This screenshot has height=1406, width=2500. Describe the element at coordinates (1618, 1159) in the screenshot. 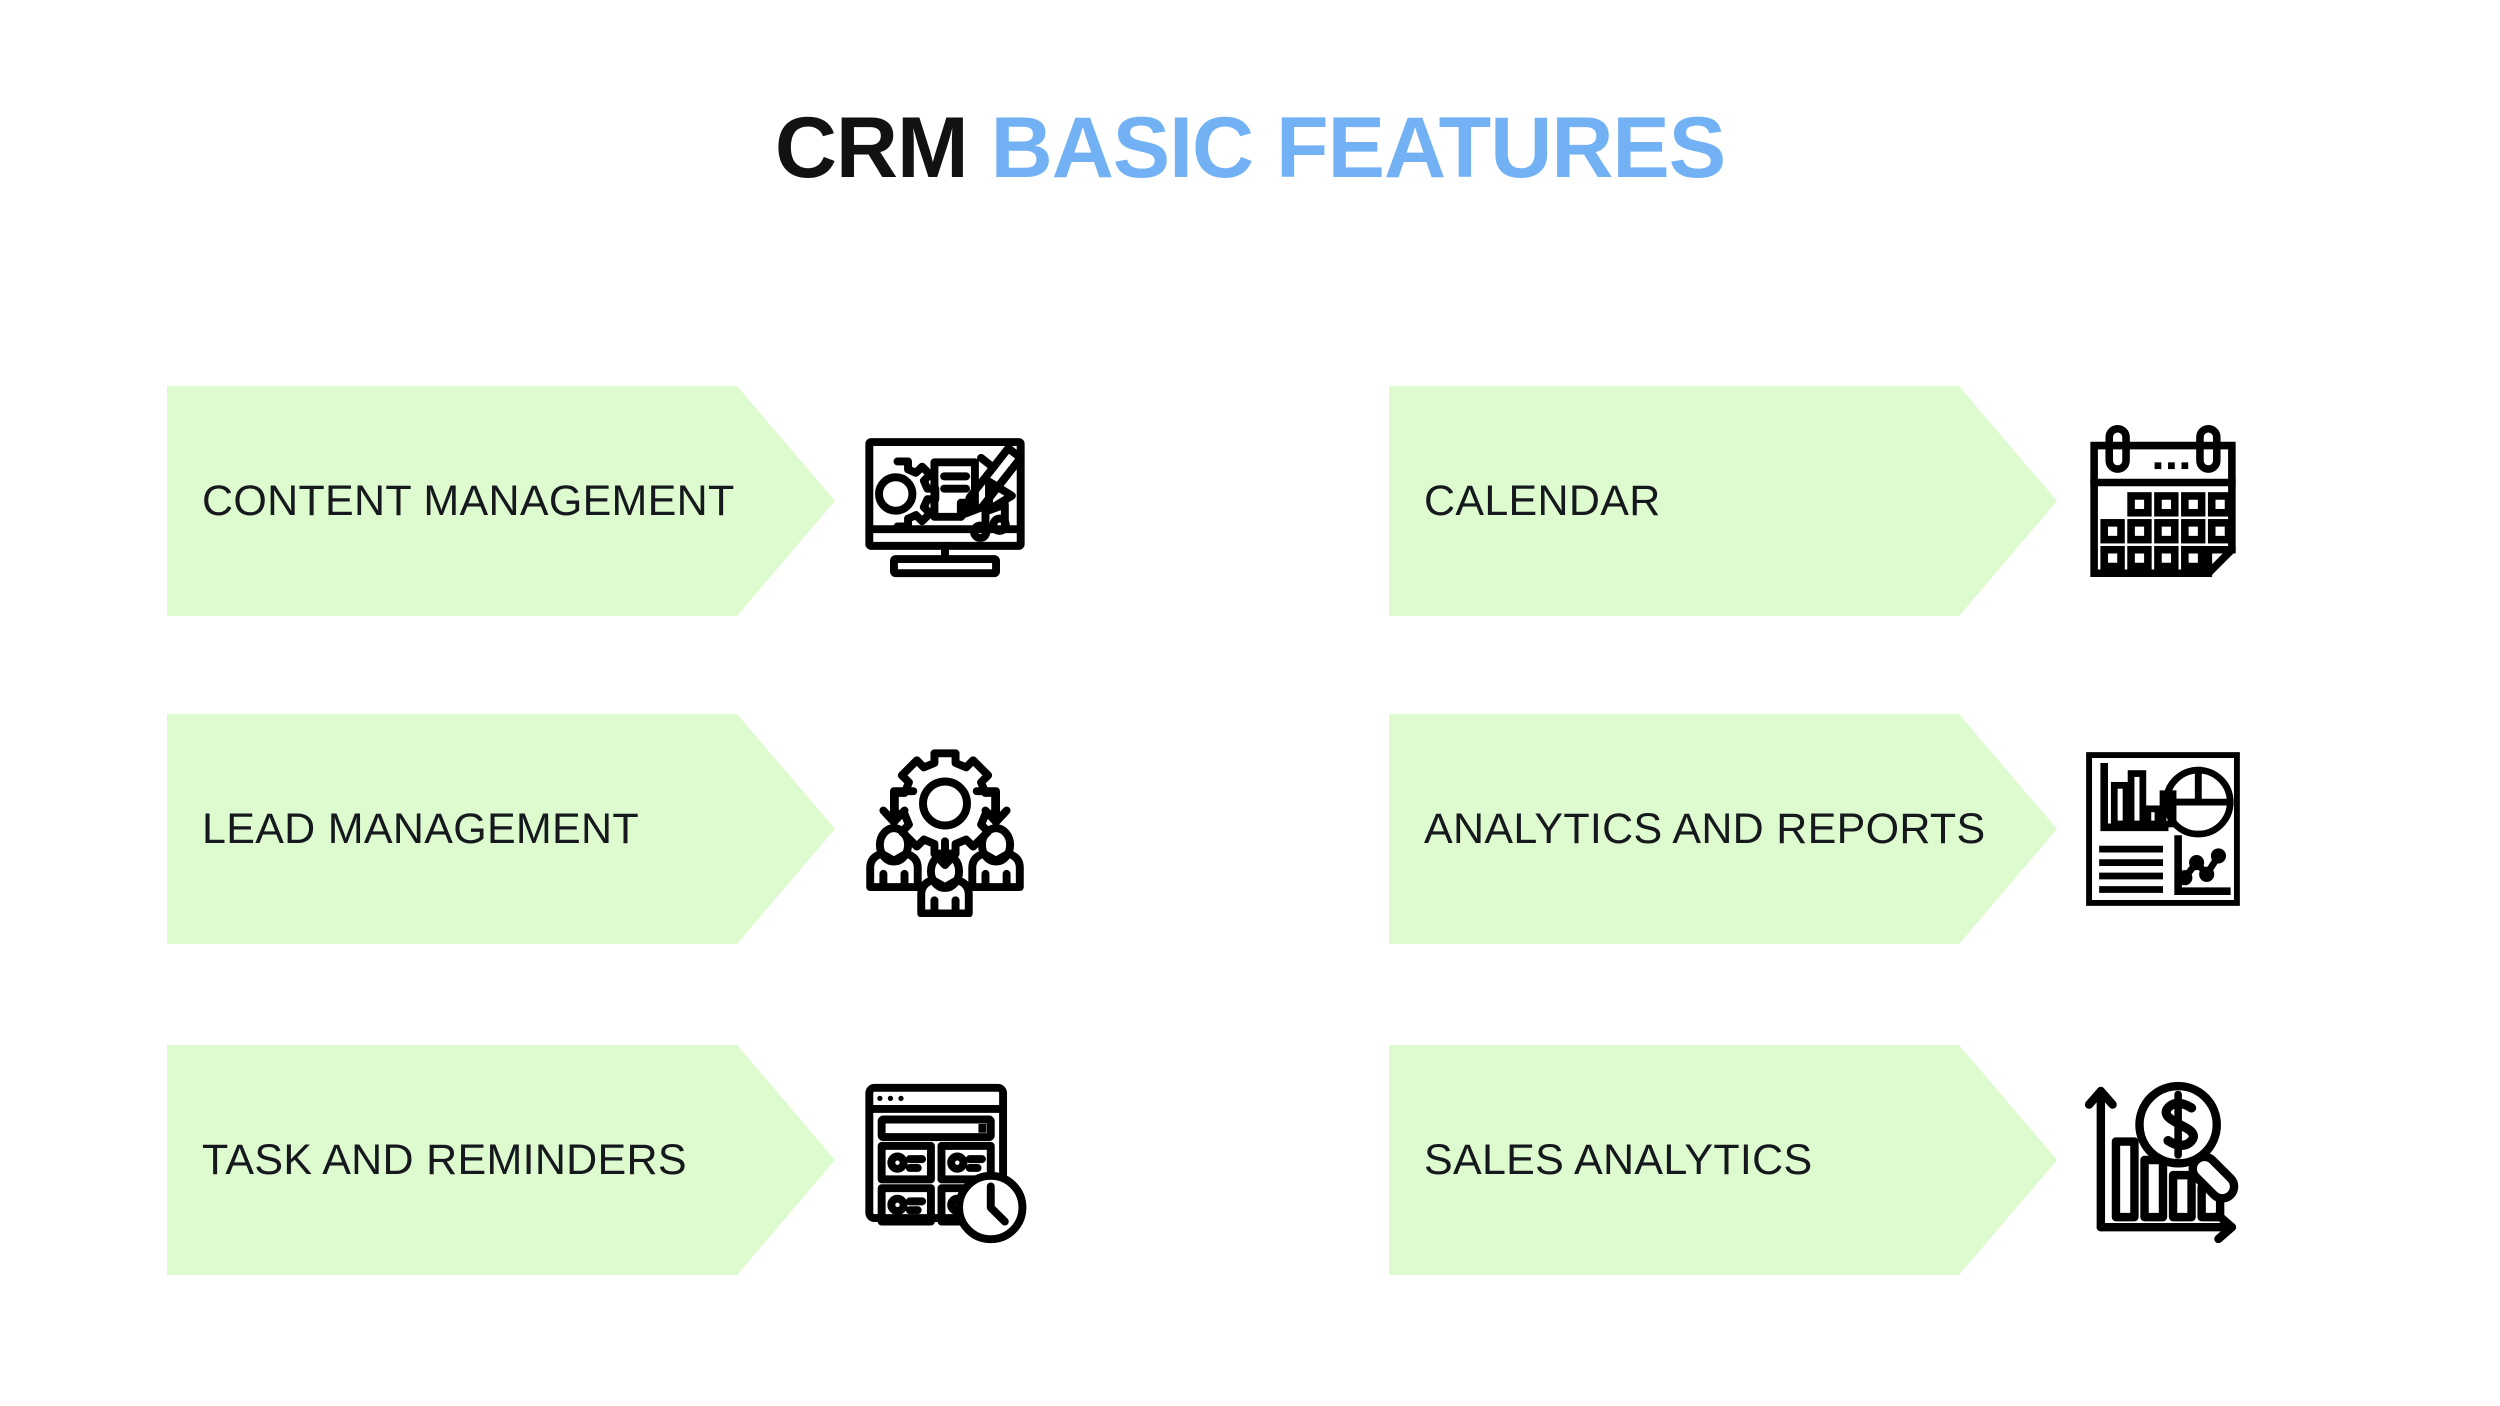

I see `feature-label: SALES ANALYTICS` at that location.